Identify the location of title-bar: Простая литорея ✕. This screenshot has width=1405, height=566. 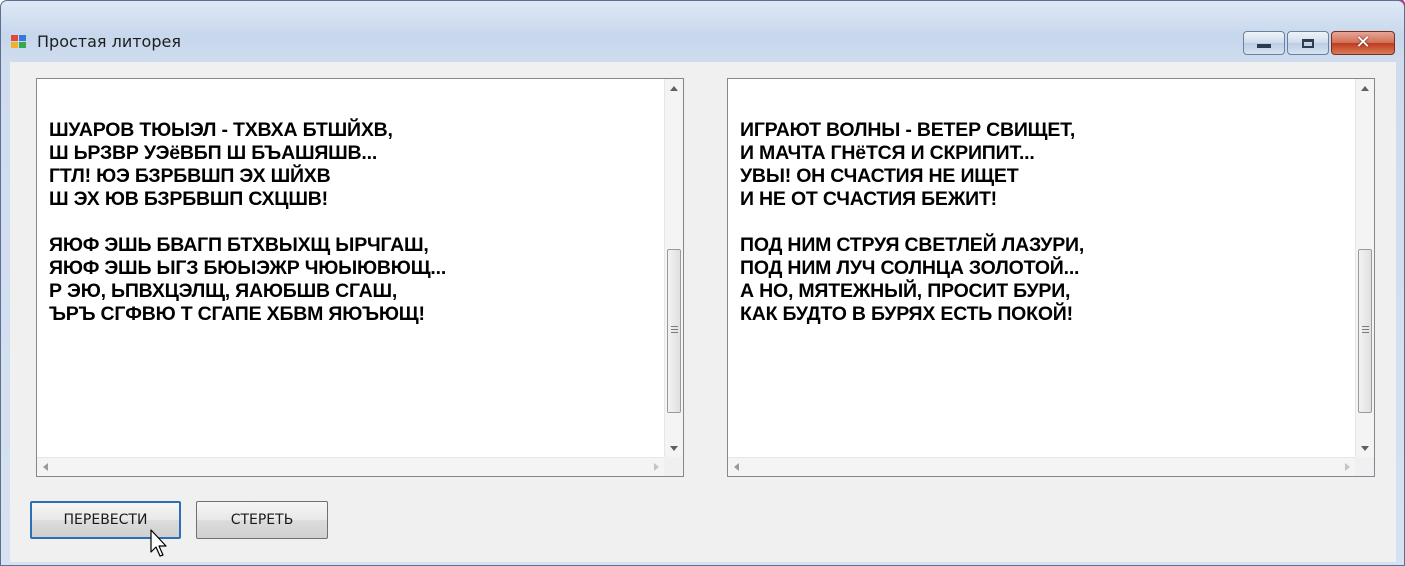
(702, 31).